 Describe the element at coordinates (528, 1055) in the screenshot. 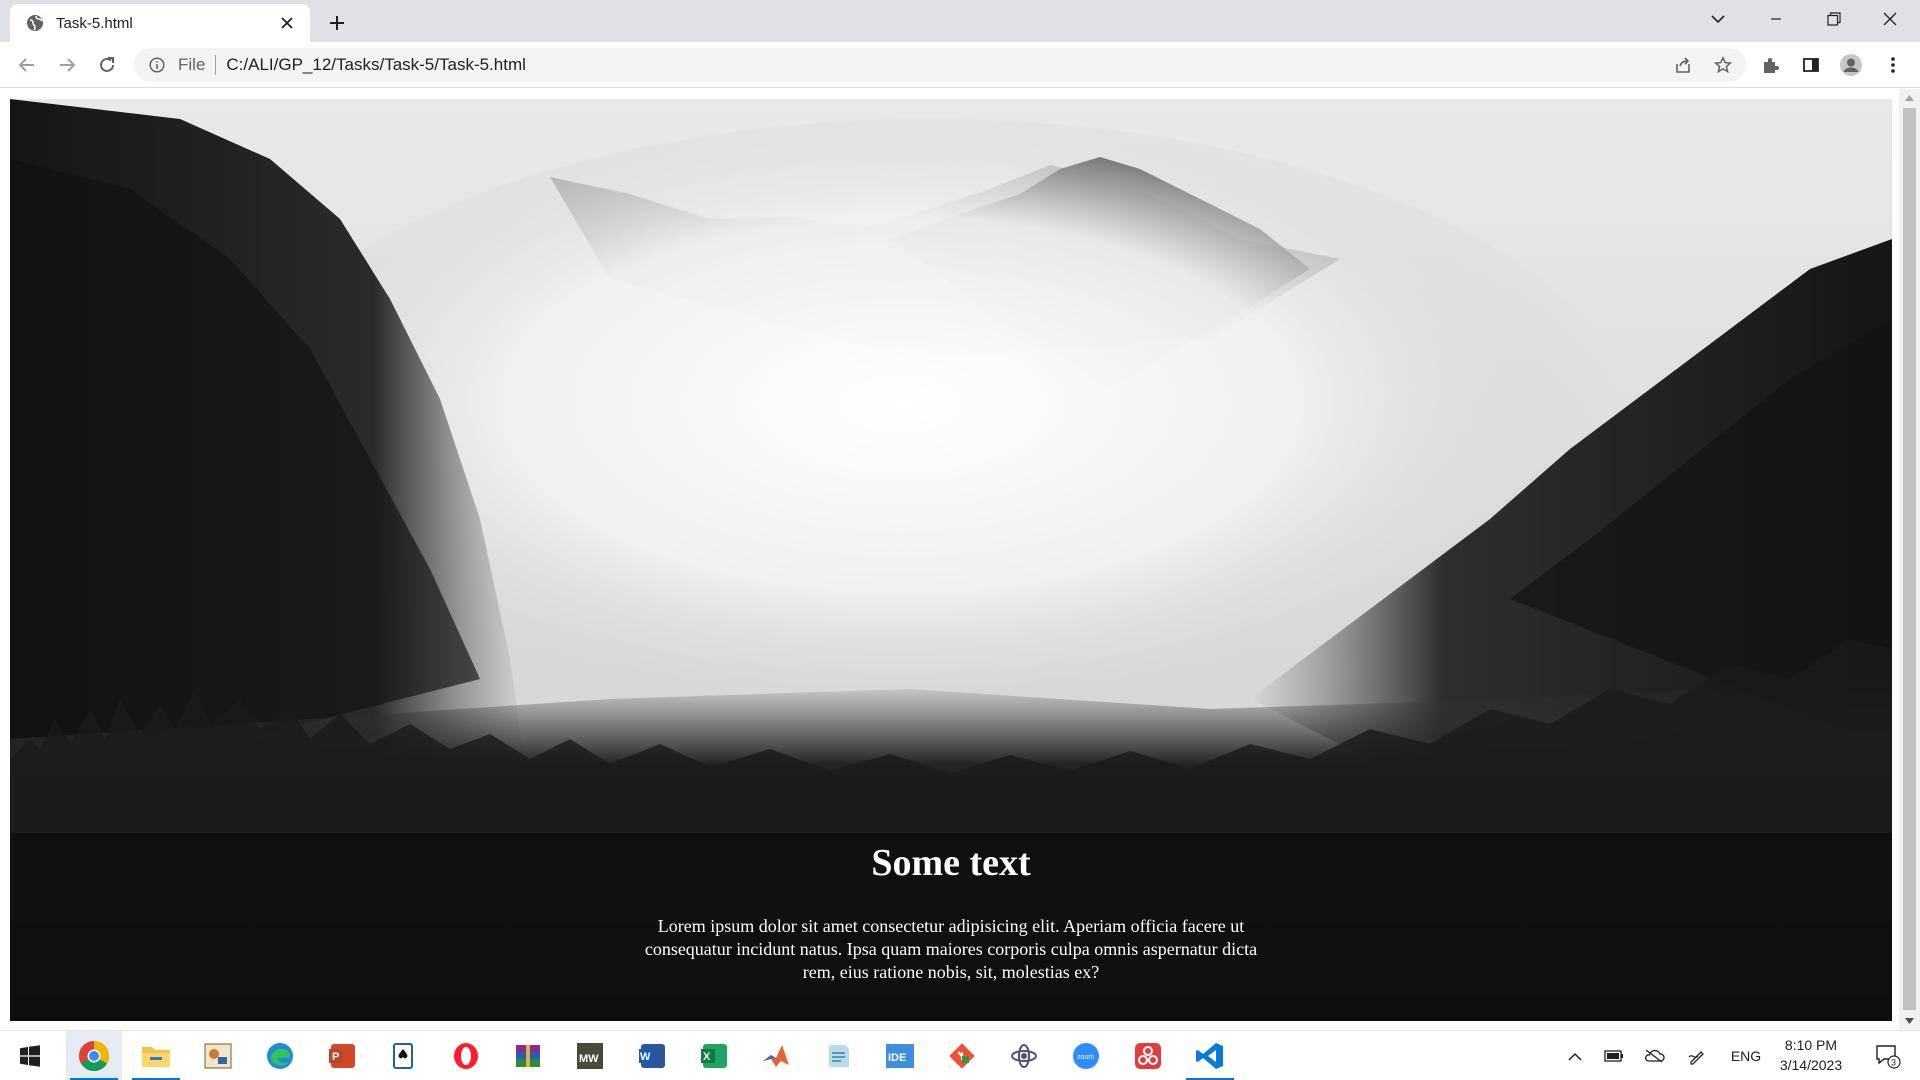

I see `winrar-icon` at that location.